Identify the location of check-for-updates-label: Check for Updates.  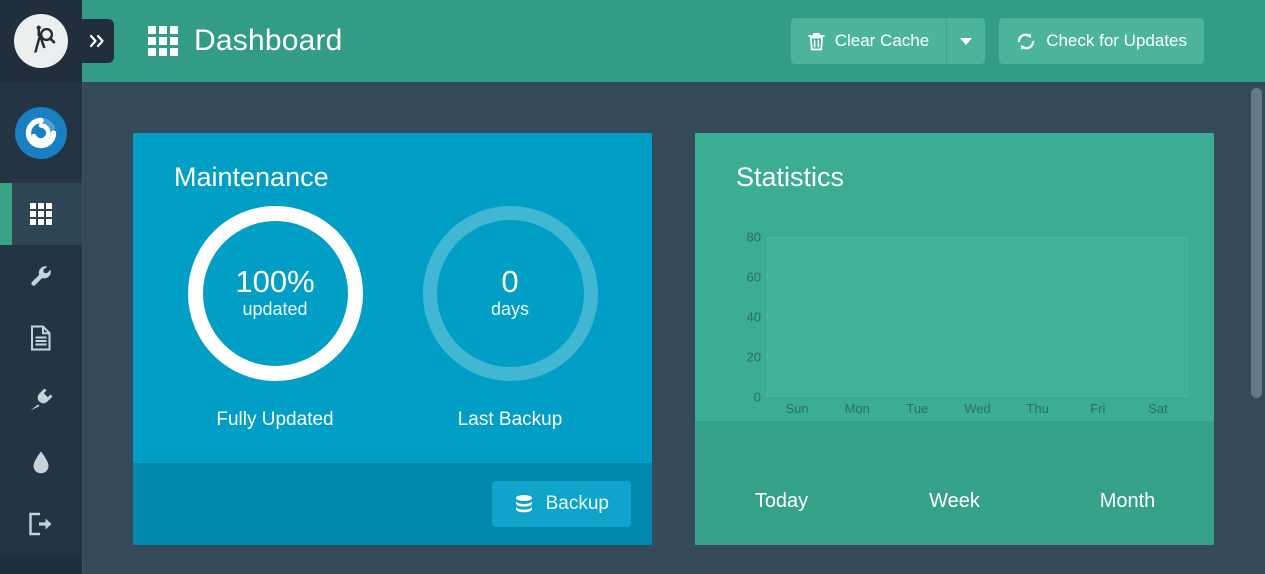
(1116, 40).